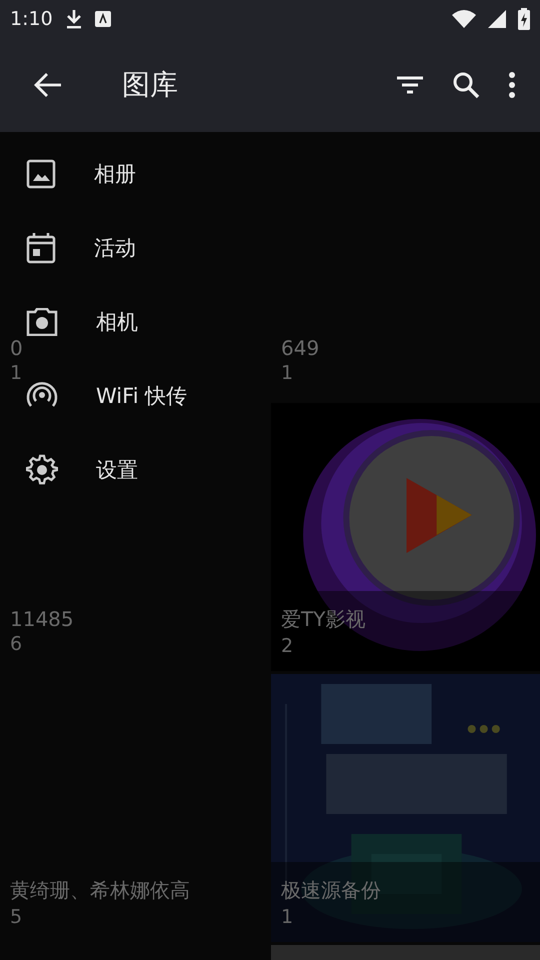 The height and width of the screenshot is (960, 540). Describe the element at coordinates (512, 85) in the screenshot. I see `more-vertical-icon` at that location.